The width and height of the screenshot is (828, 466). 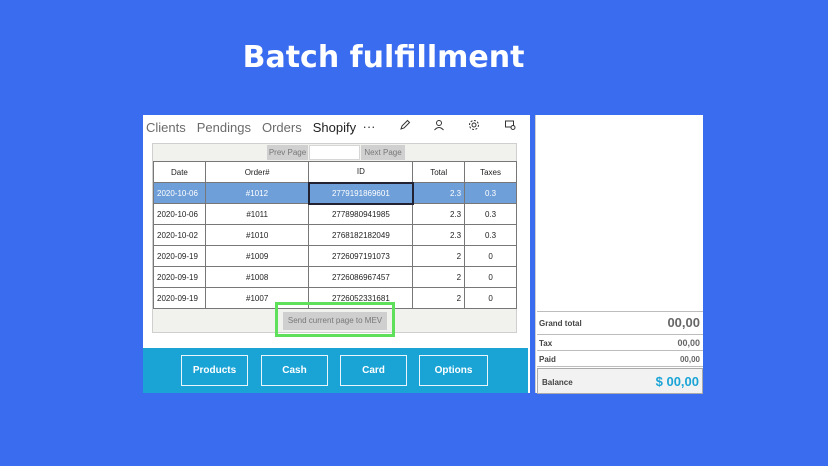 I want to click on table-row: 2020-10-06 #1012 2779191869601 2.3 0.3, so click(x=335, y=193).